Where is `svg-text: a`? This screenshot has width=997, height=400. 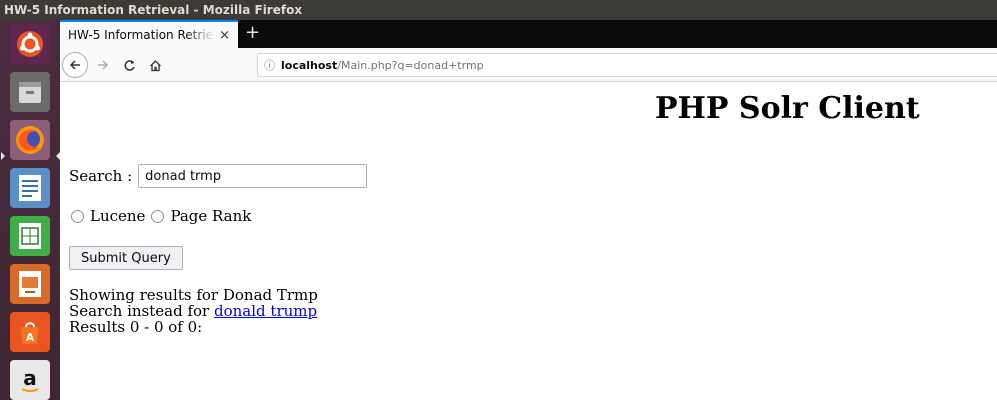 svg-text: a is located at coordinates (30, 378).